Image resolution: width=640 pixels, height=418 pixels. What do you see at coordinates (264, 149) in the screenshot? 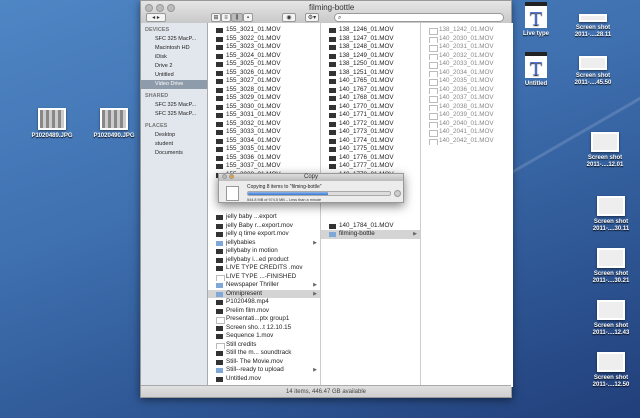
I see `file-row: 155_3035_01.MOV` at bounding box center [264, 149].